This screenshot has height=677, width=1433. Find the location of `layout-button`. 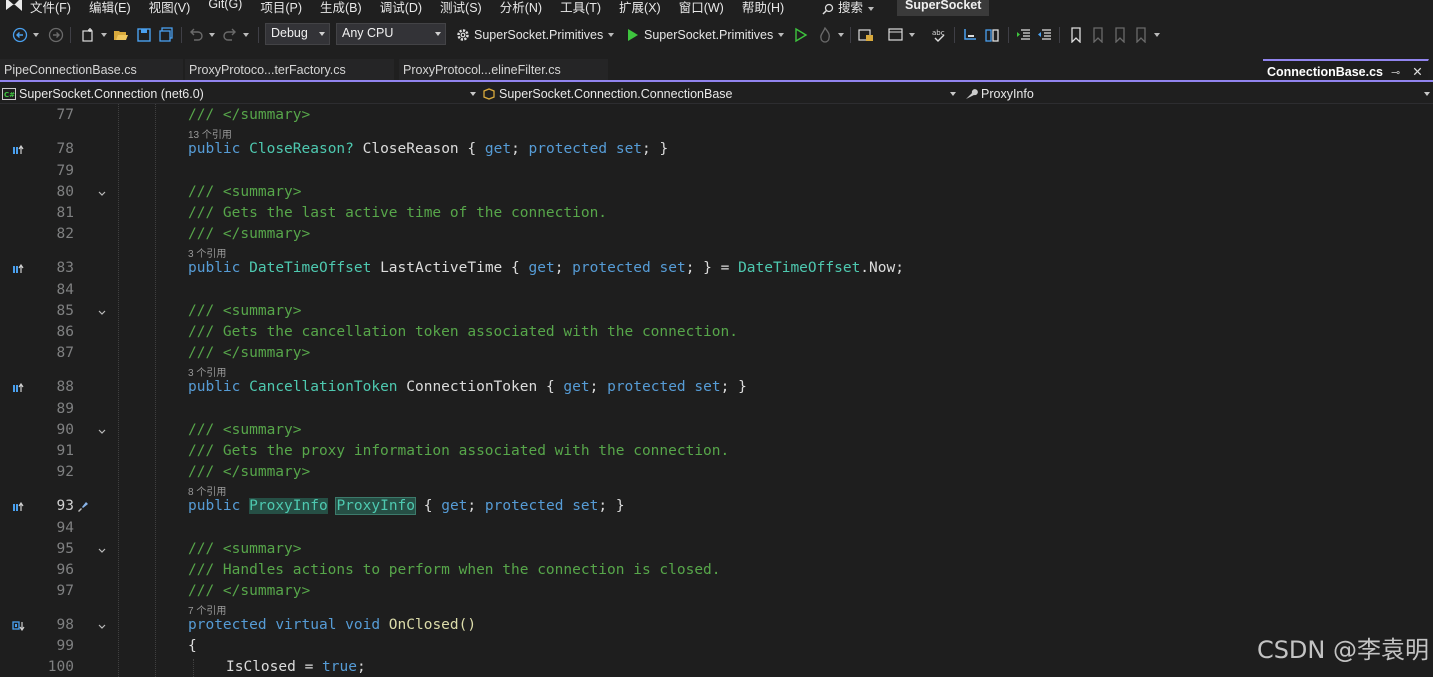

layout-button is located at coordinates (901, 35).